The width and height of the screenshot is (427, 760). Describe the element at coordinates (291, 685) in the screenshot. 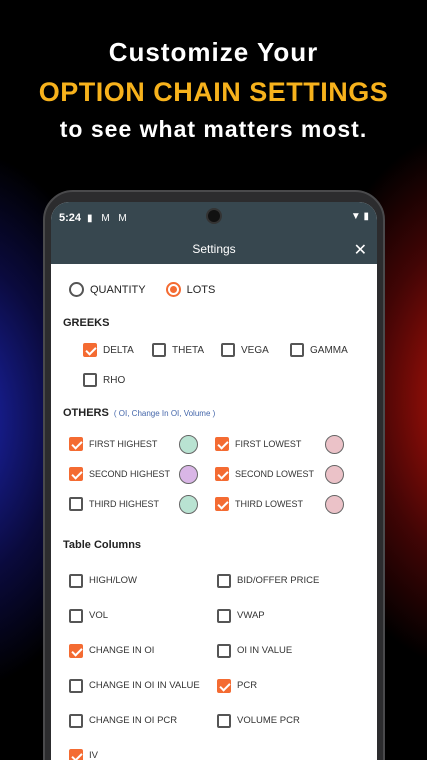

I see `checkbox-pcr: PCR` at that location.